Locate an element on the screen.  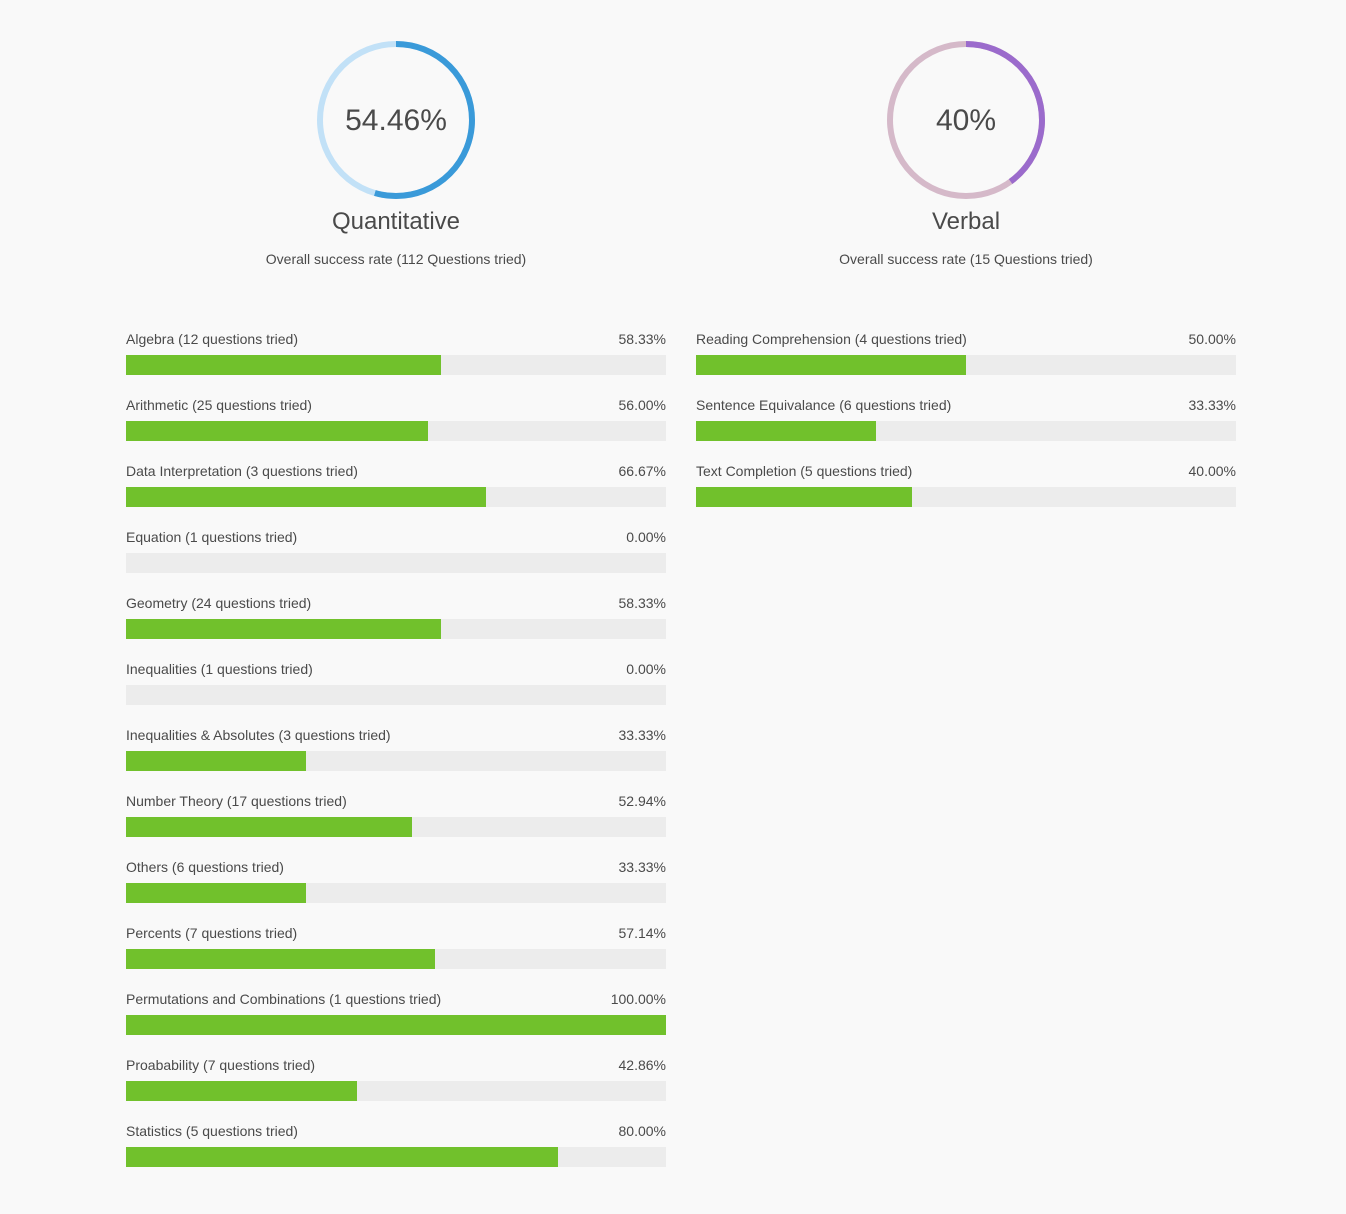
quantitative-progress-ring: 54.46% is located at coordinates (396, 120).